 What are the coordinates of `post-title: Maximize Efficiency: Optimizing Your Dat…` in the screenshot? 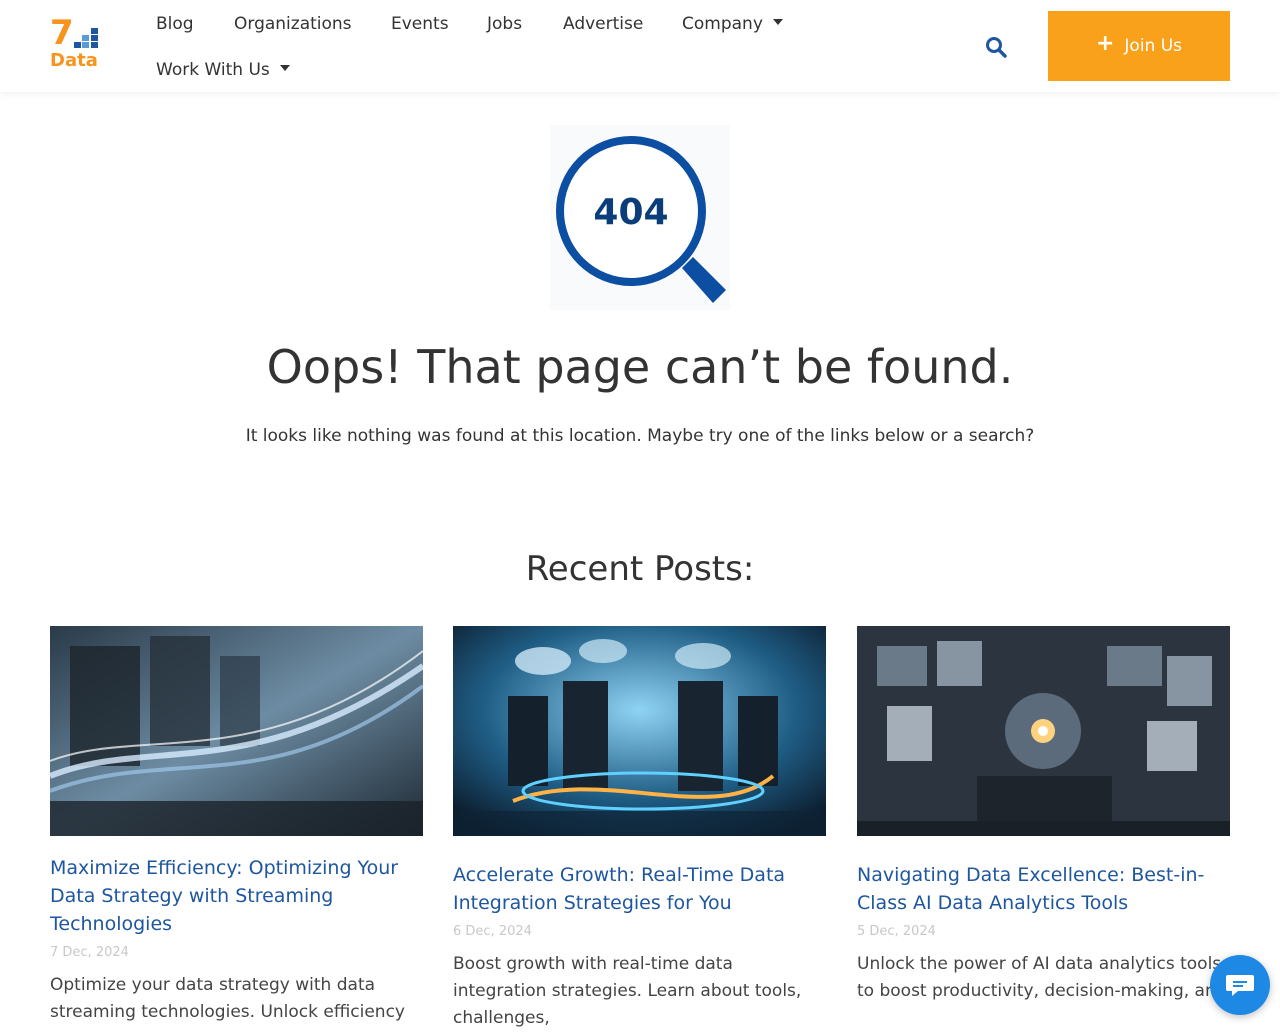 It's located at (236, 896).